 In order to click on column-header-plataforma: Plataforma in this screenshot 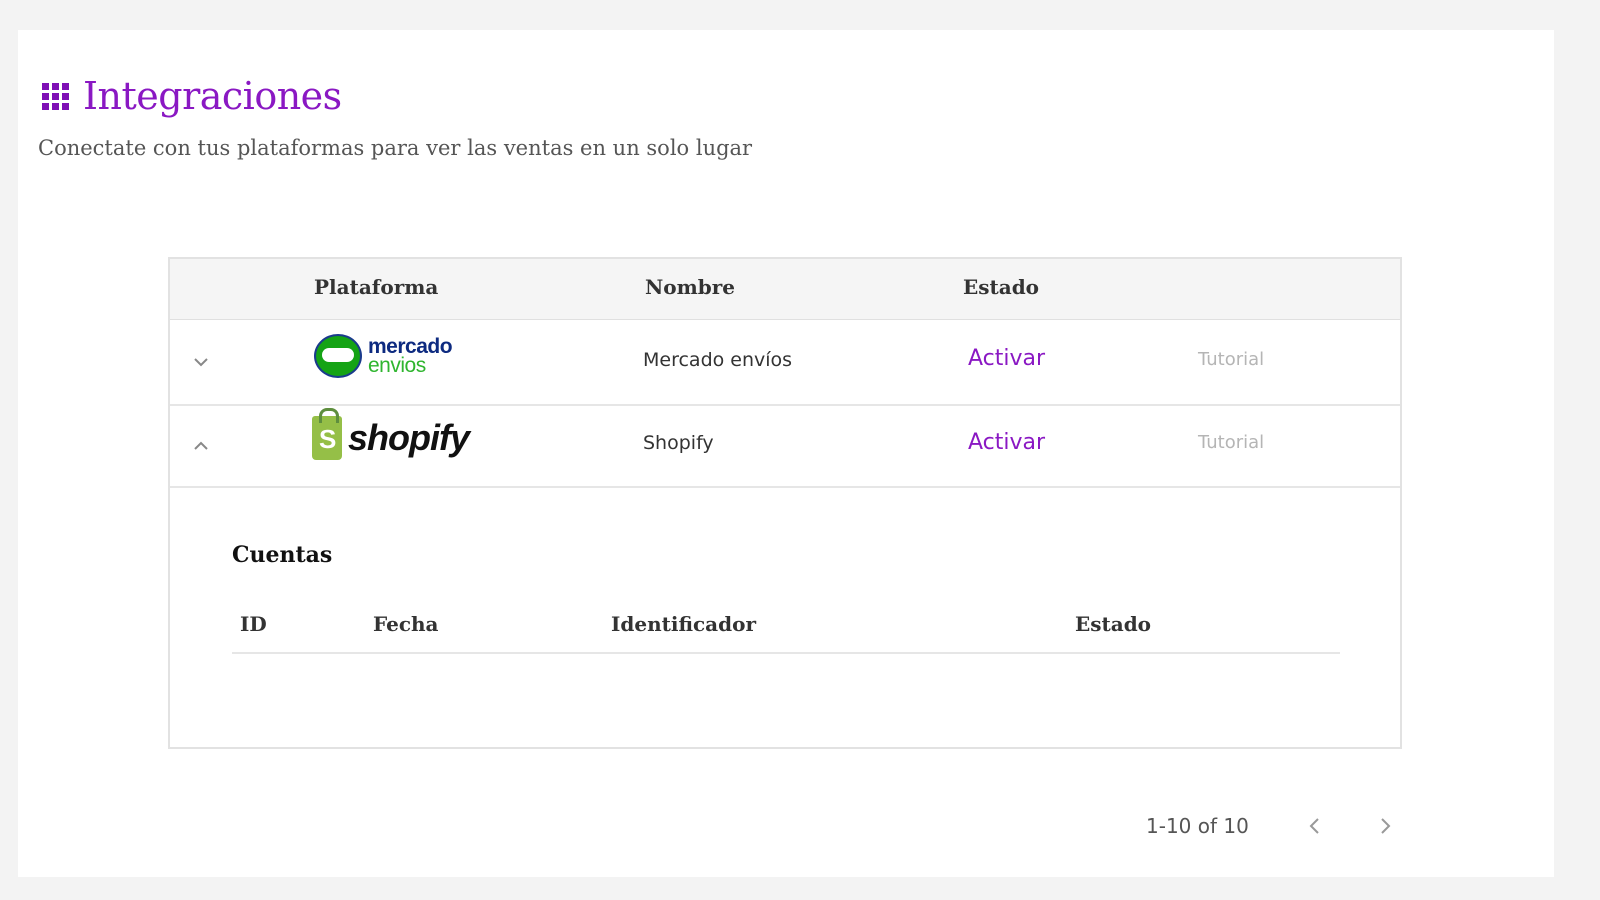, I will do `click(376, 287)`.